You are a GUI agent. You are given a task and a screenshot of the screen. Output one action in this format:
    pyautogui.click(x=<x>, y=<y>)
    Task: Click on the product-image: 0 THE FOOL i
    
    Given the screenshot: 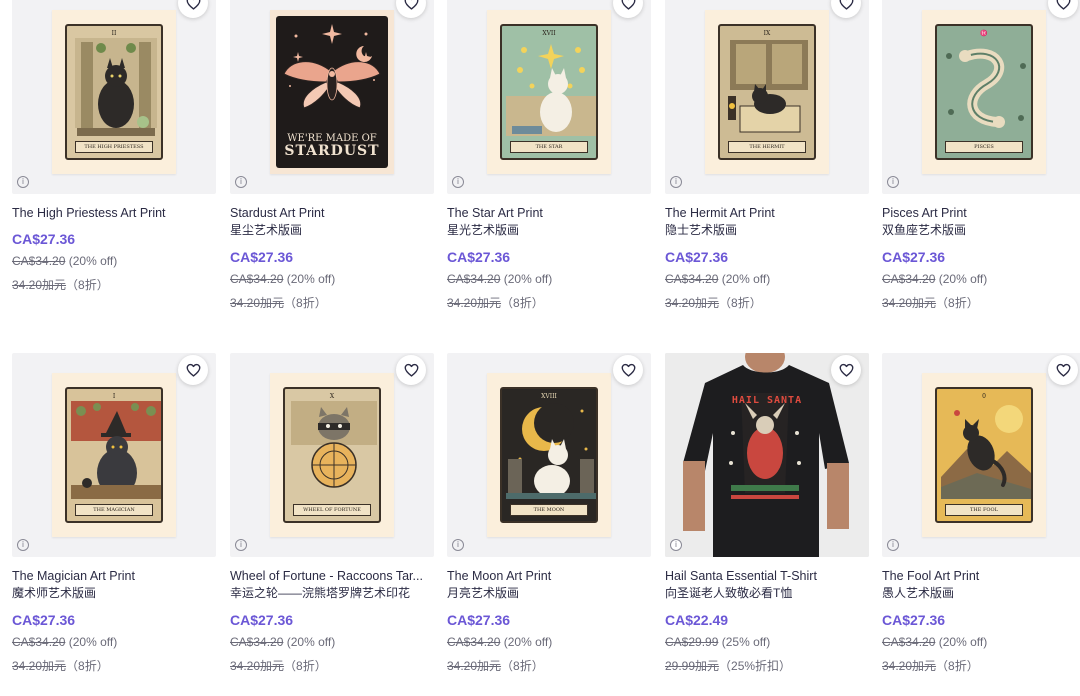 What is the action you would take?
    pyautogui.click(x=981, y=455)
    